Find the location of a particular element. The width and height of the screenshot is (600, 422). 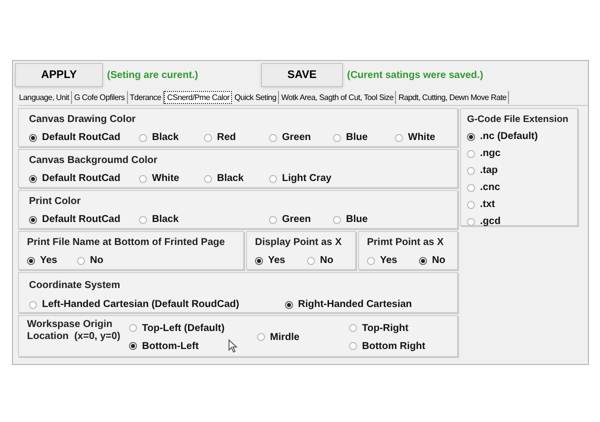

radio-option: Top-Right is located at coordinates (399, 328).